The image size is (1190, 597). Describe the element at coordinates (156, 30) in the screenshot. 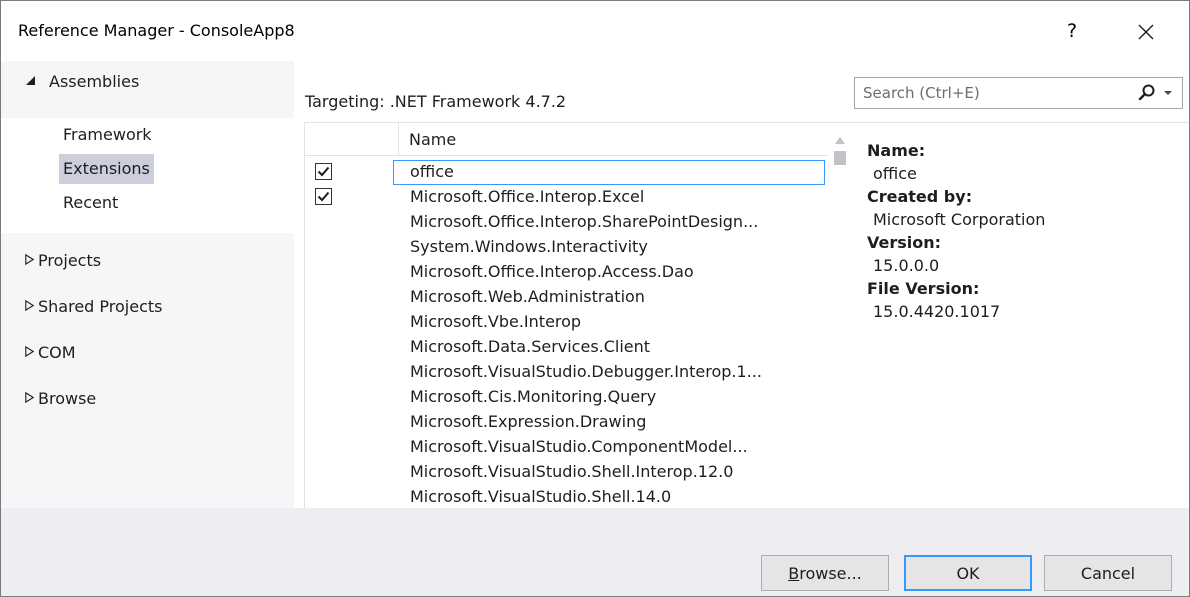

I see `window-title: Reference Manager - ConsoleApp8` at that location.